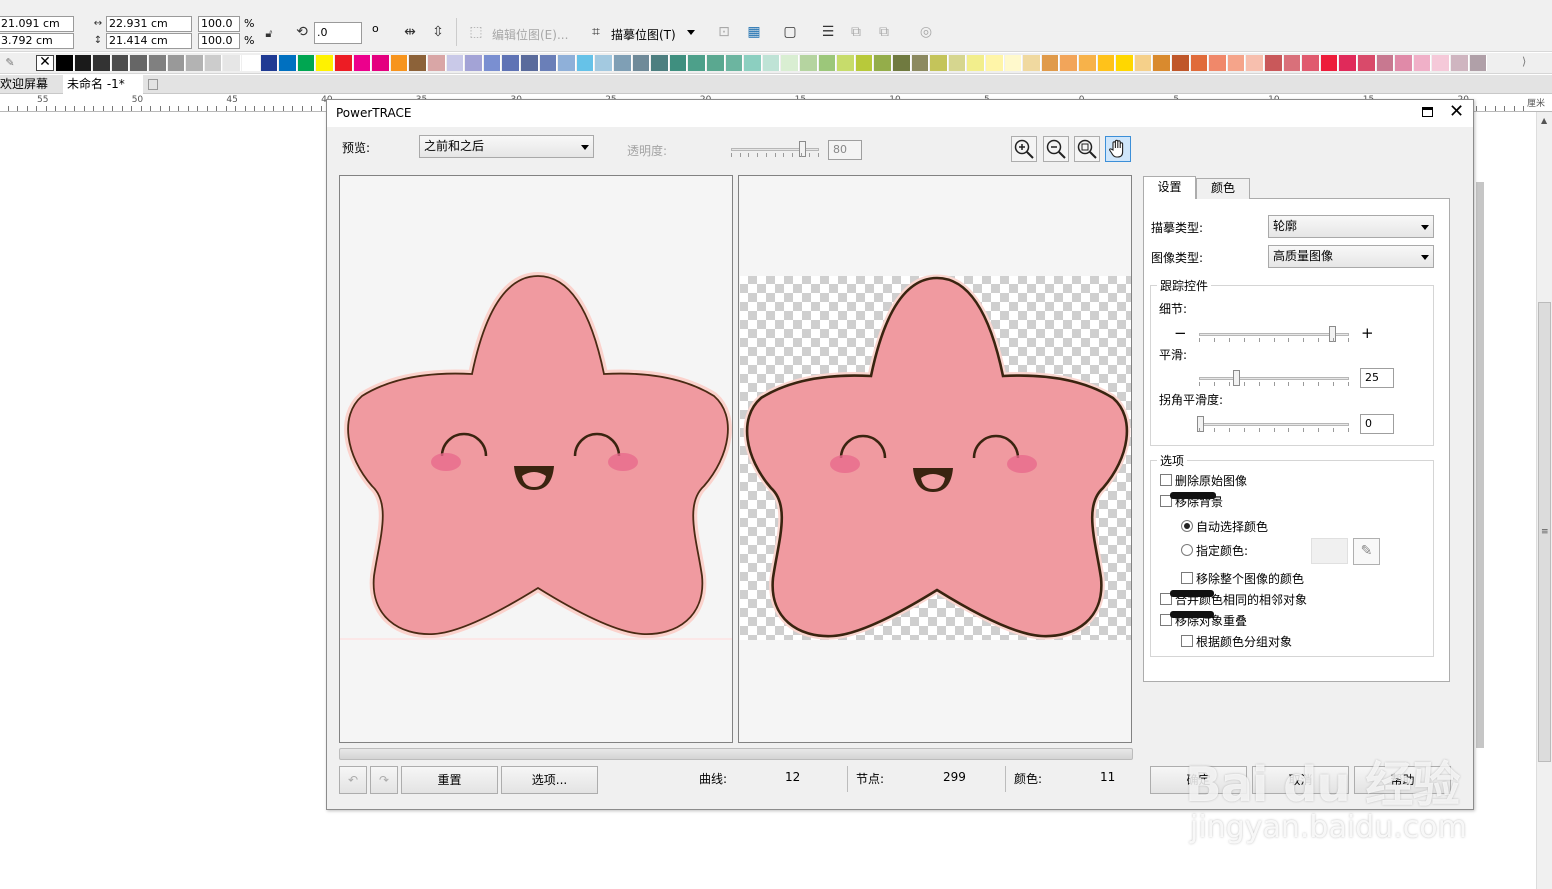  Describe the element at coordinates (926, 32) in the screenshot. I see `quick-customize-icon: ◎` at that location.